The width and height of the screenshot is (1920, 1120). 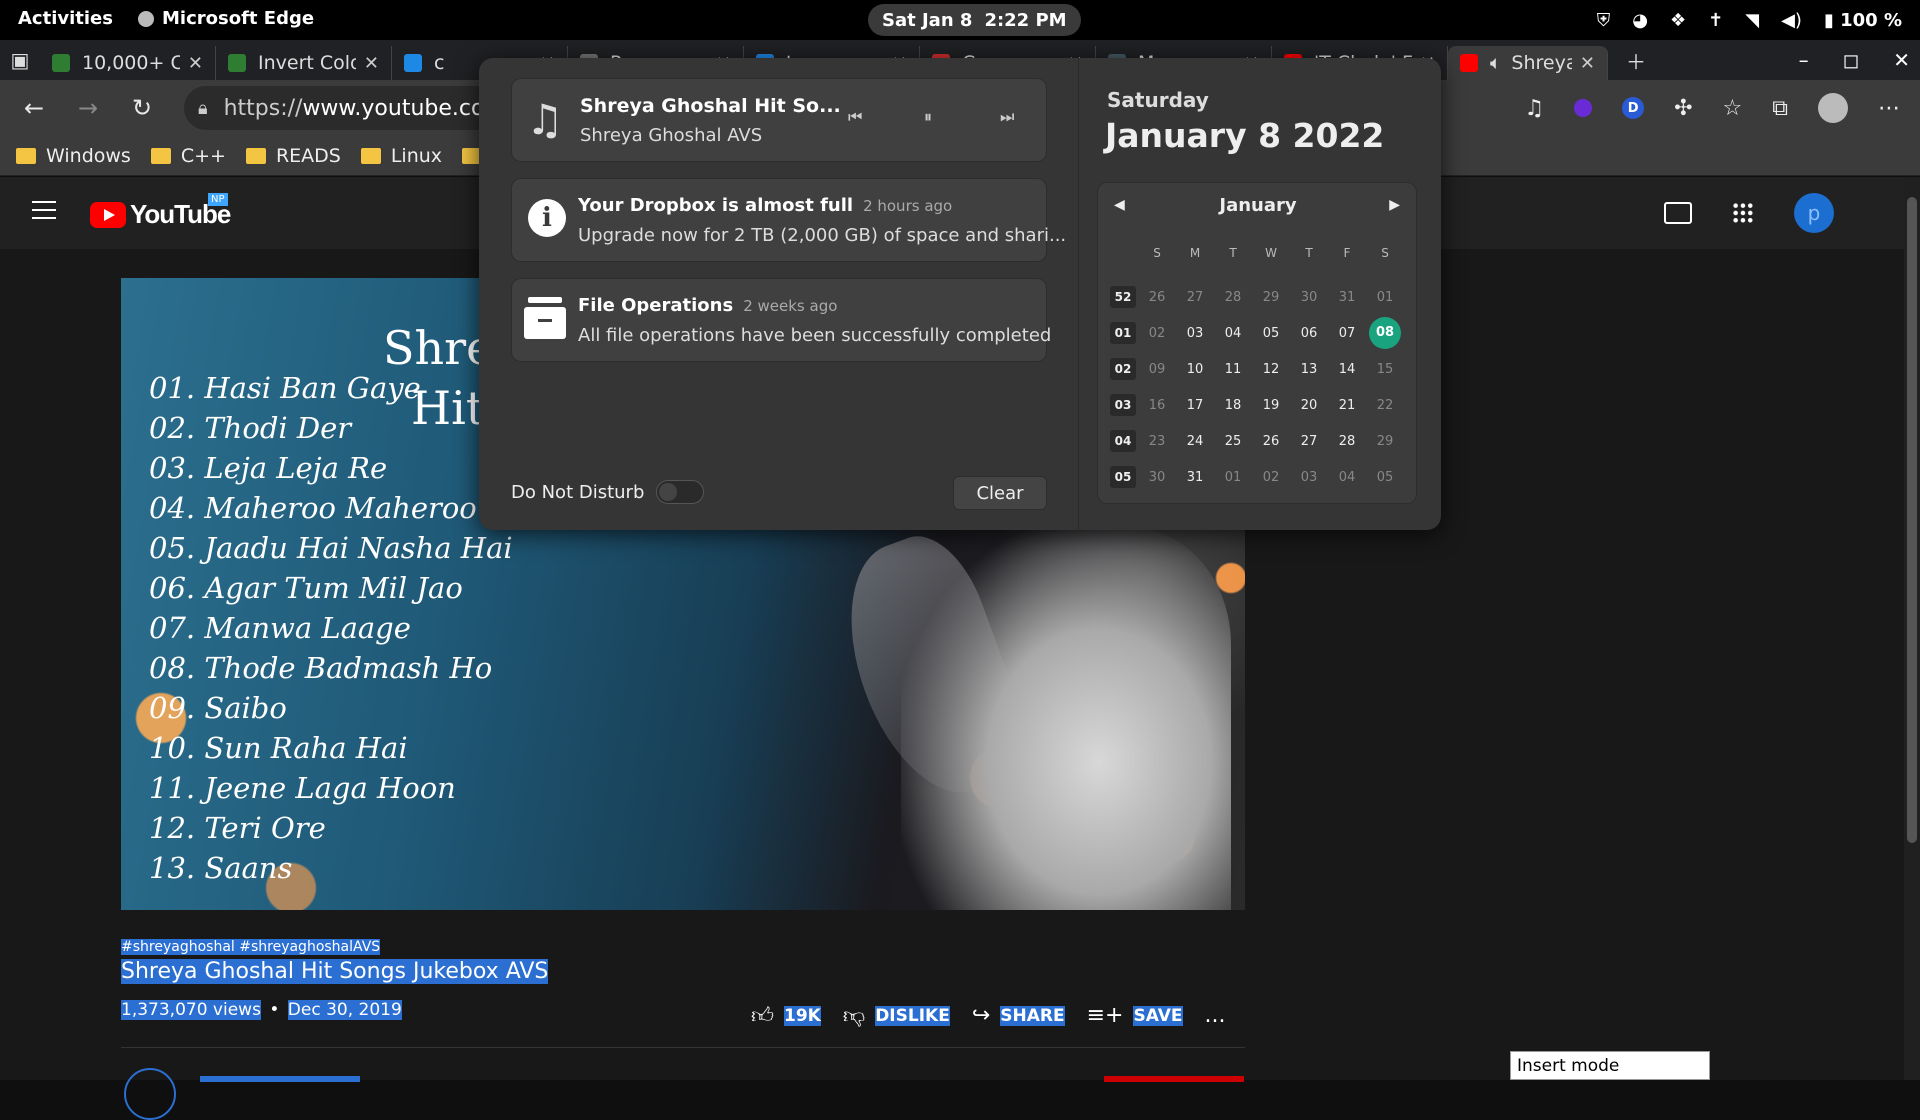 I want to click on bookmark-folder: C++, so click(x=188, y=156).